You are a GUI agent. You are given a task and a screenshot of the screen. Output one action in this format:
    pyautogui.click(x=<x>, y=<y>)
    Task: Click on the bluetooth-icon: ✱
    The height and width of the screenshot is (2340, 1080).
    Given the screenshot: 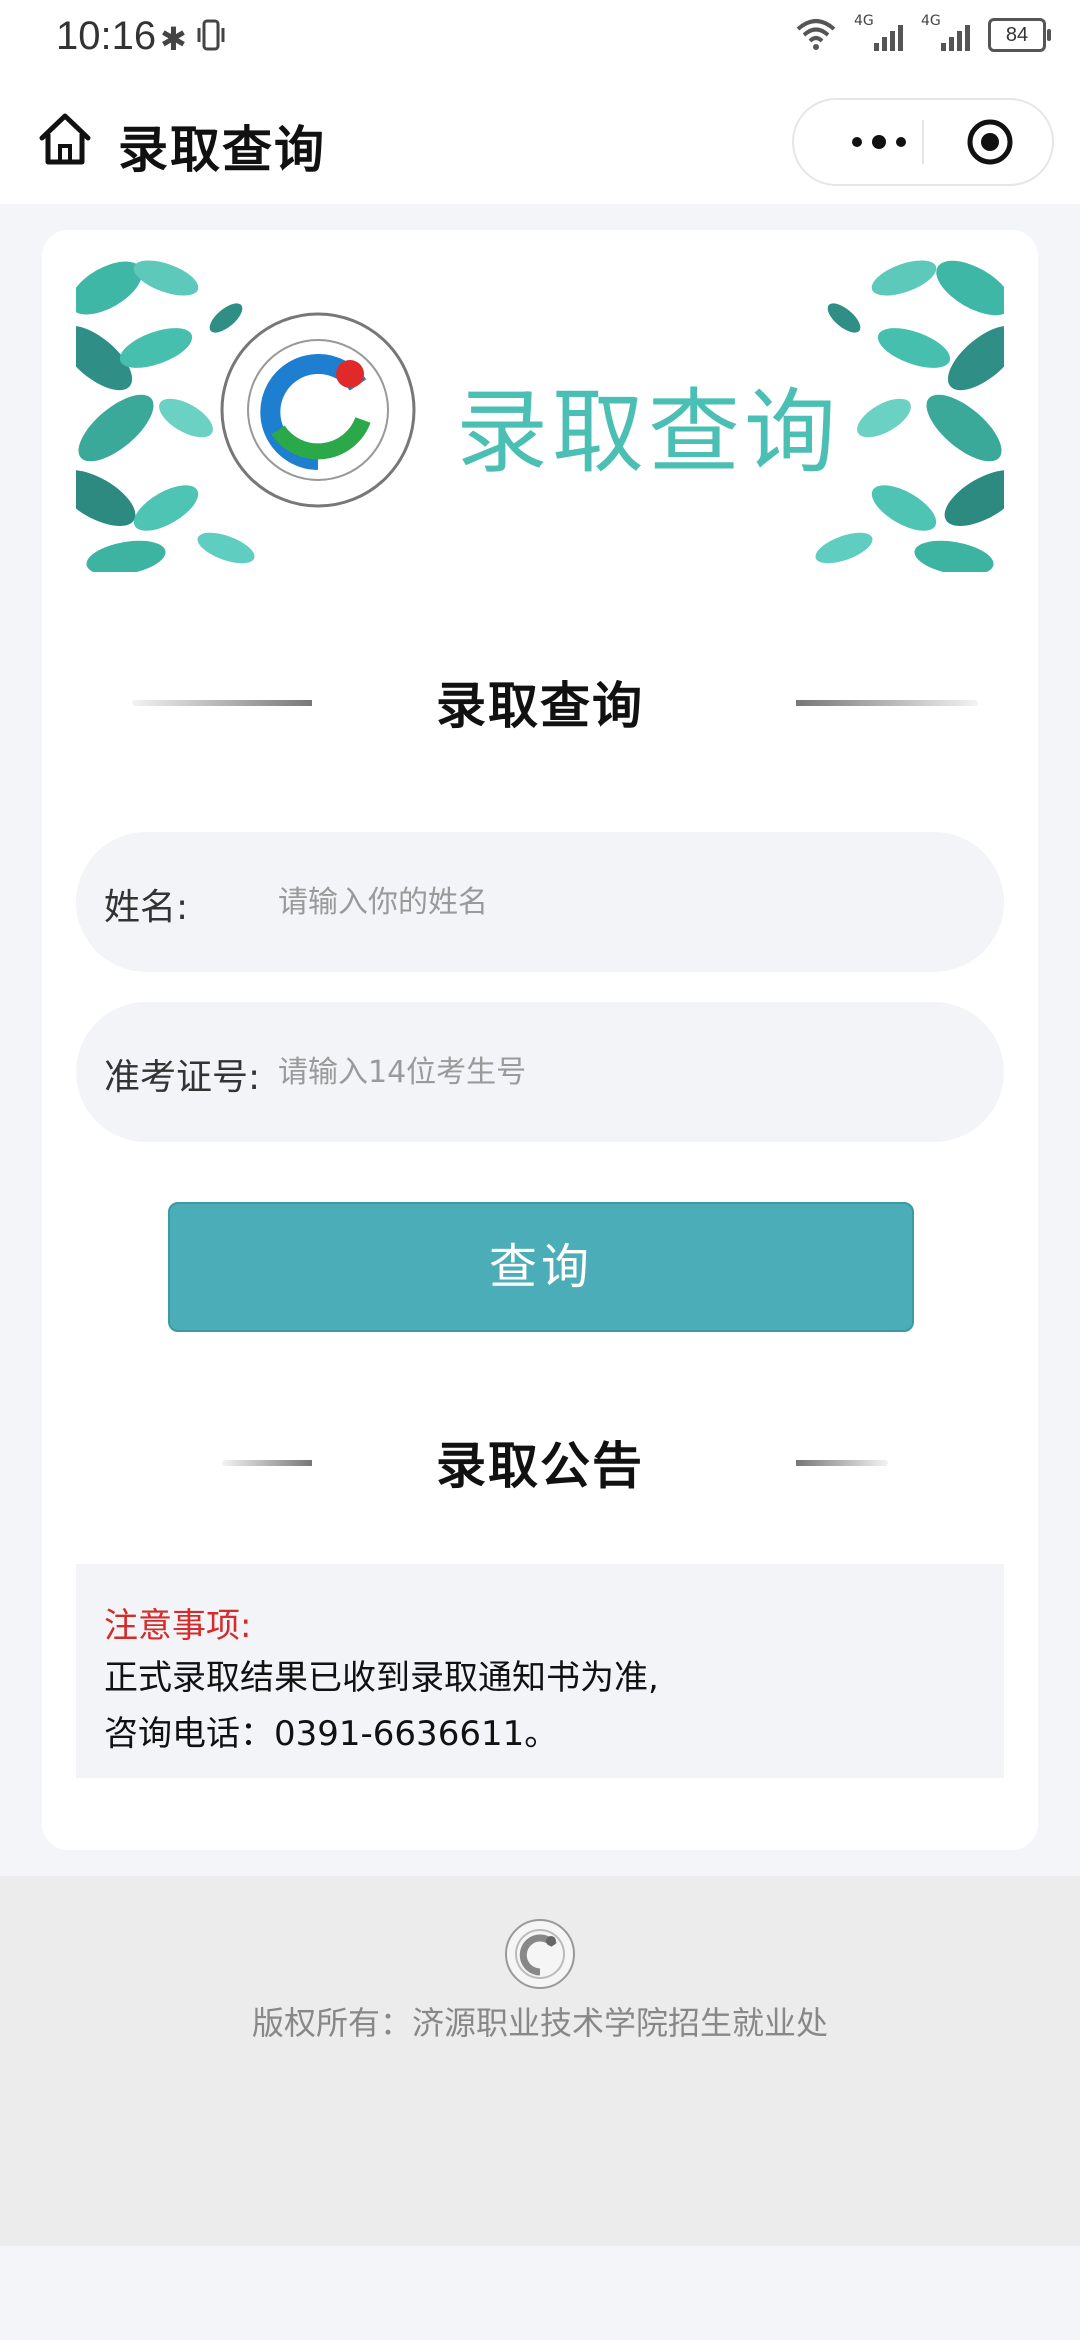 What is the action you would take?
    pyautogui.click(x=173, y=39)
    